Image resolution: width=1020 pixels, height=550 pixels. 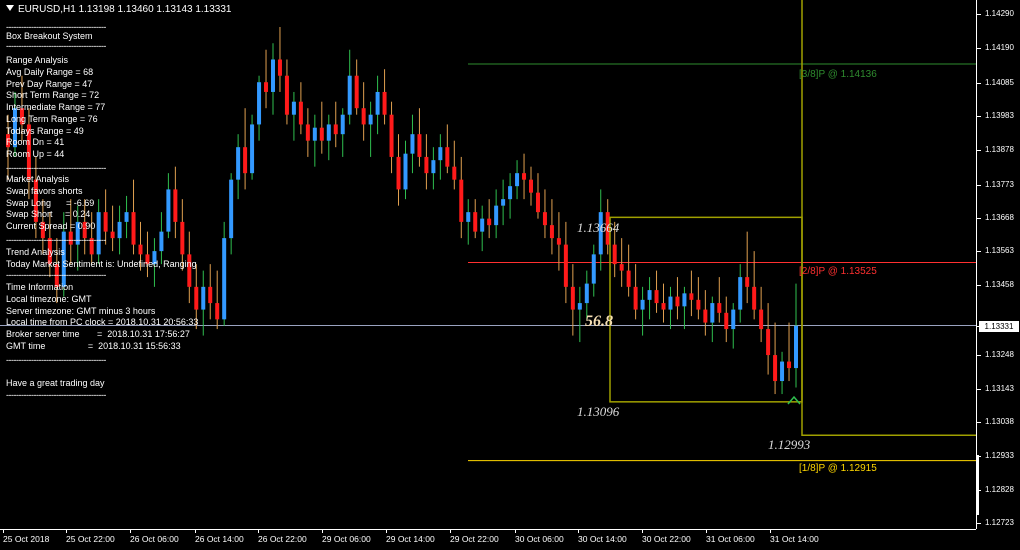 I want to click on price-label: 1.13668, so click(x=999, y=217).